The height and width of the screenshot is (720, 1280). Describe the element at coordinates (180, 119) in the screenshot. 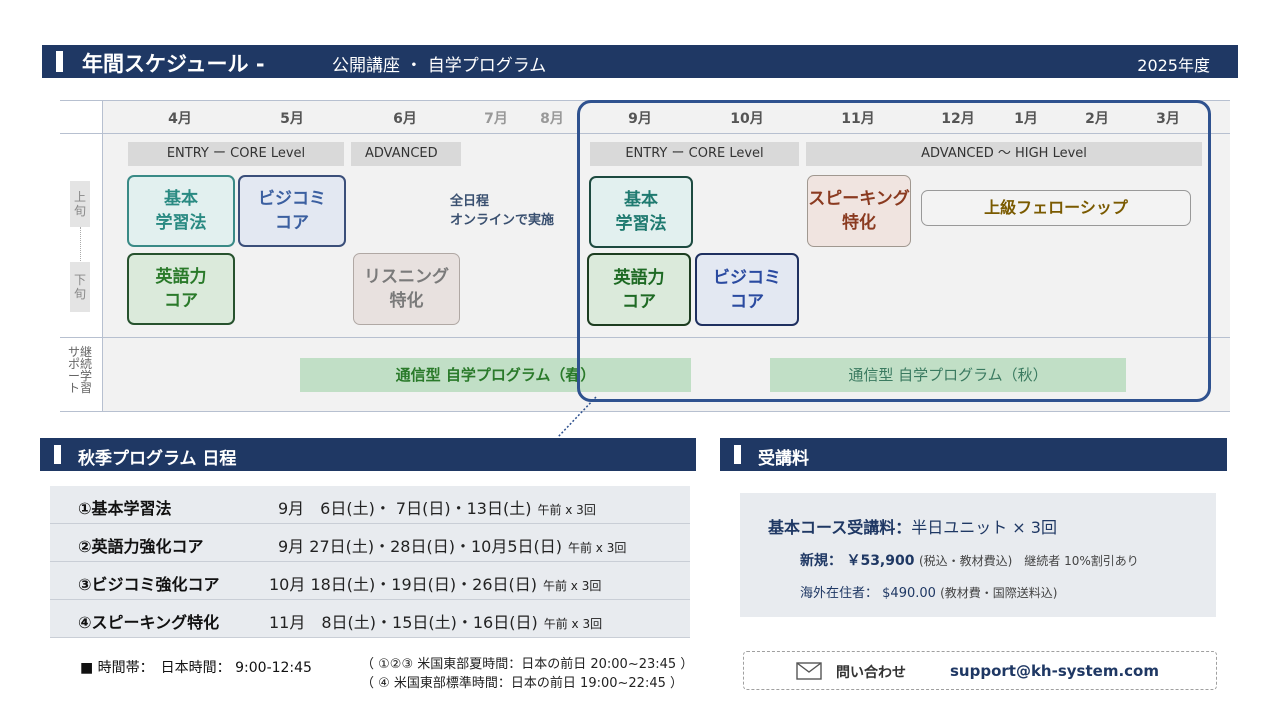

I see `month-apr: 4月` at that location.